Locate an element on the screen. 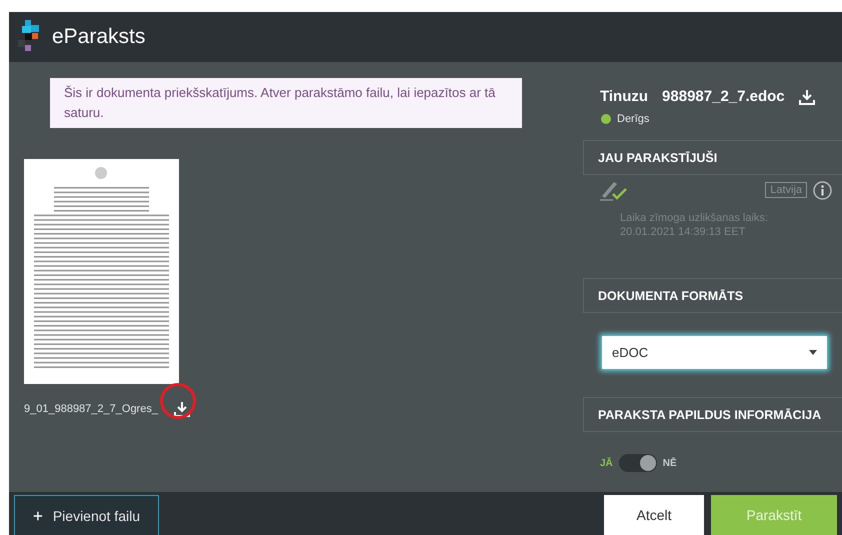 The width and height of the screenshot is (842, 535). preview-notice: Šis ir dokumenta priekšskatījums. Atver parakstāmo failu, lai iepazītos ar tā saturu. is located at coordinates (286, 103).